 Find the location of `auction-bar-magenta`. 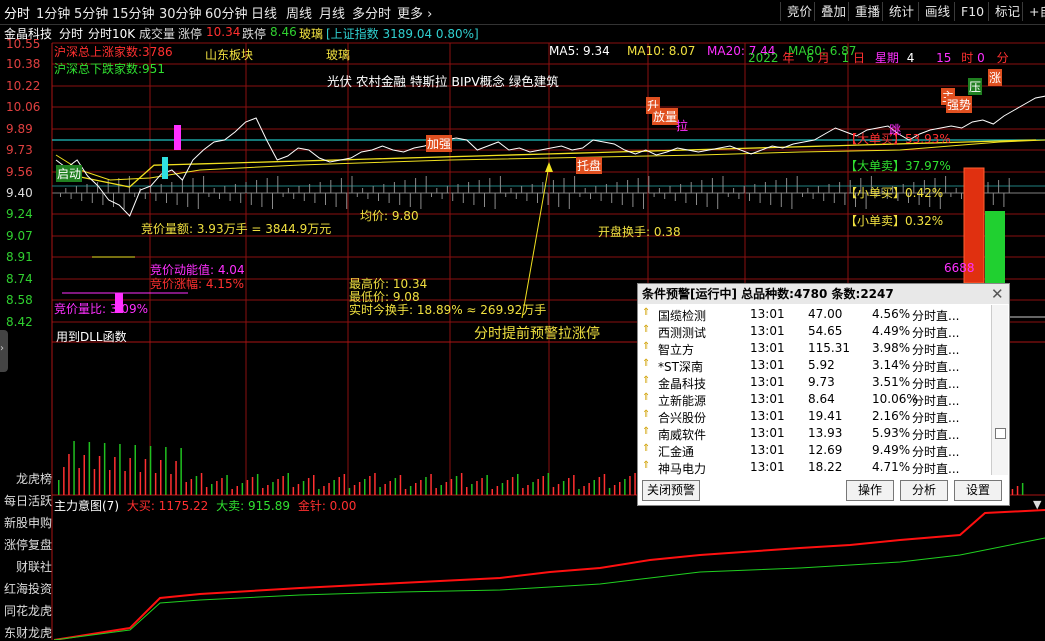

auction-bar-magenta is located at coordinates (177, 137).